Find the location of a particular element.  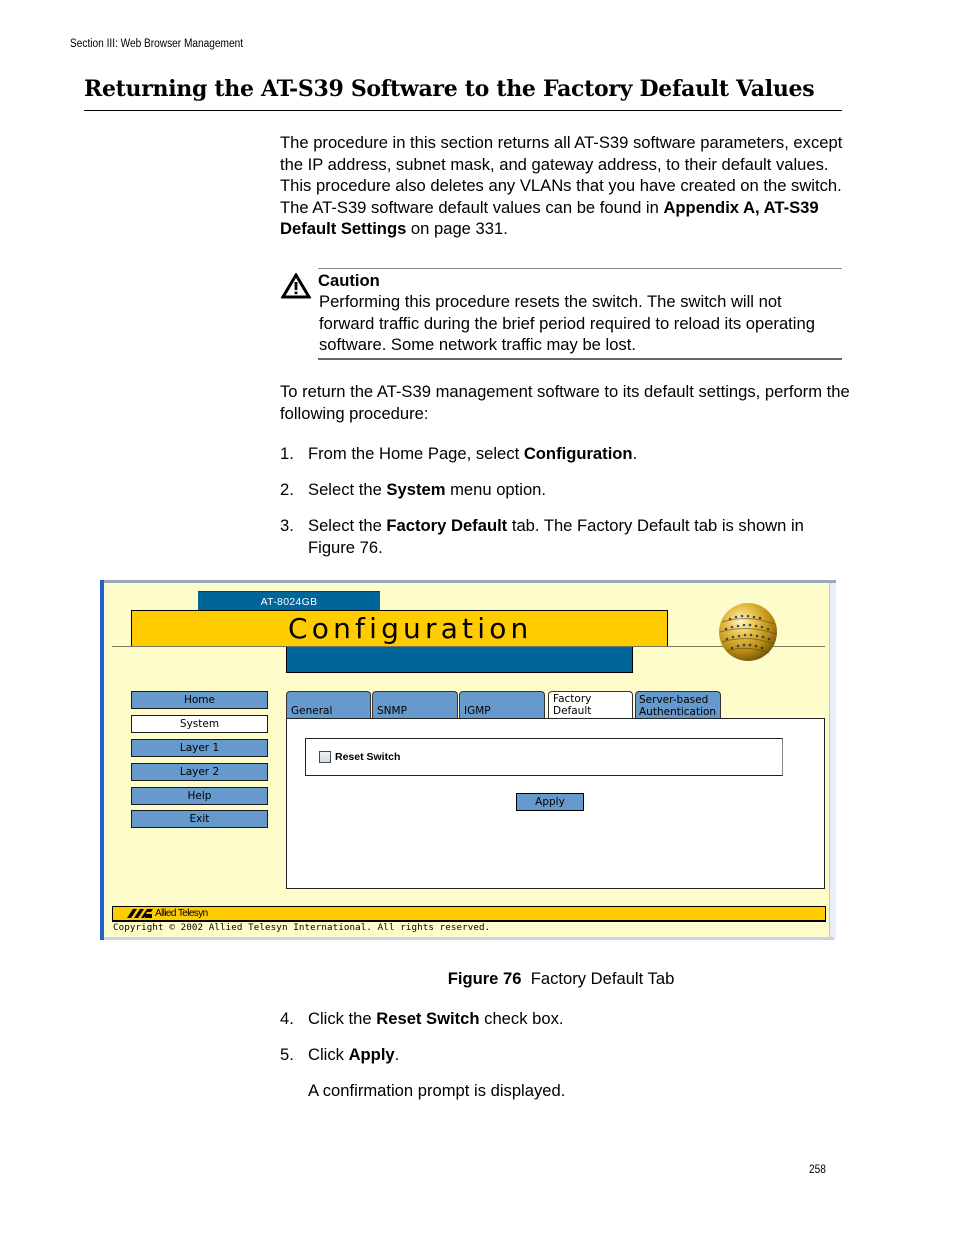

nav-exit-button: Exit is located at coordinates (199, 819).